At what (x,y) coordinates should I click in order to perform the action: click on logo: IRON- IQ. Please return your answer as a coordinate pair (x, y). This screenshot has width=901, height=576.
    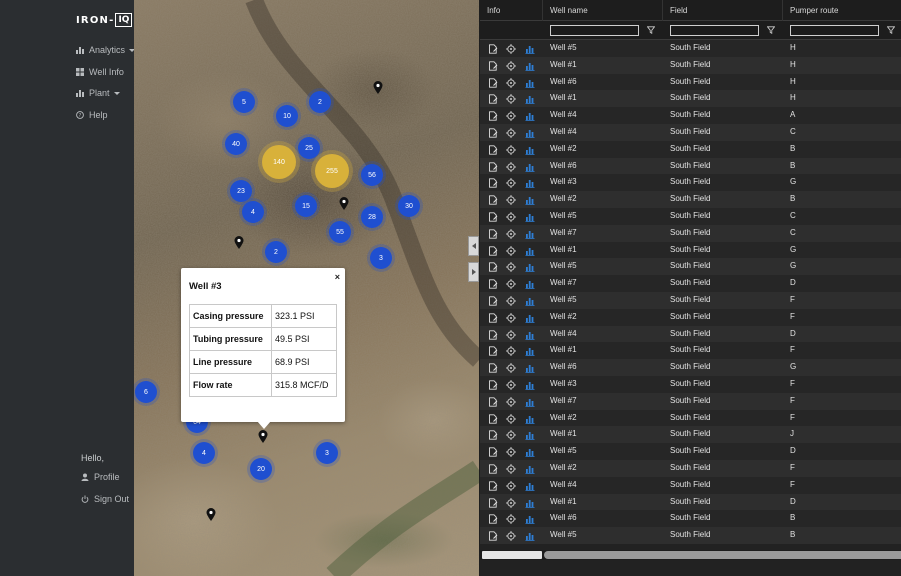
    Looking at the image, I should click on (104, 20).